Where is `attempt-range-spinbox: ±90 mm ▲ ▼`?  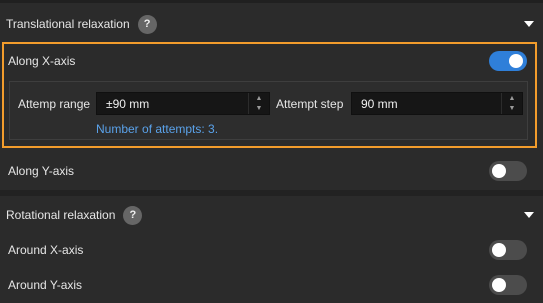
attempt-range-spinbox: ±90 mm ▲ ▼ is located at coordinates (183, 103).